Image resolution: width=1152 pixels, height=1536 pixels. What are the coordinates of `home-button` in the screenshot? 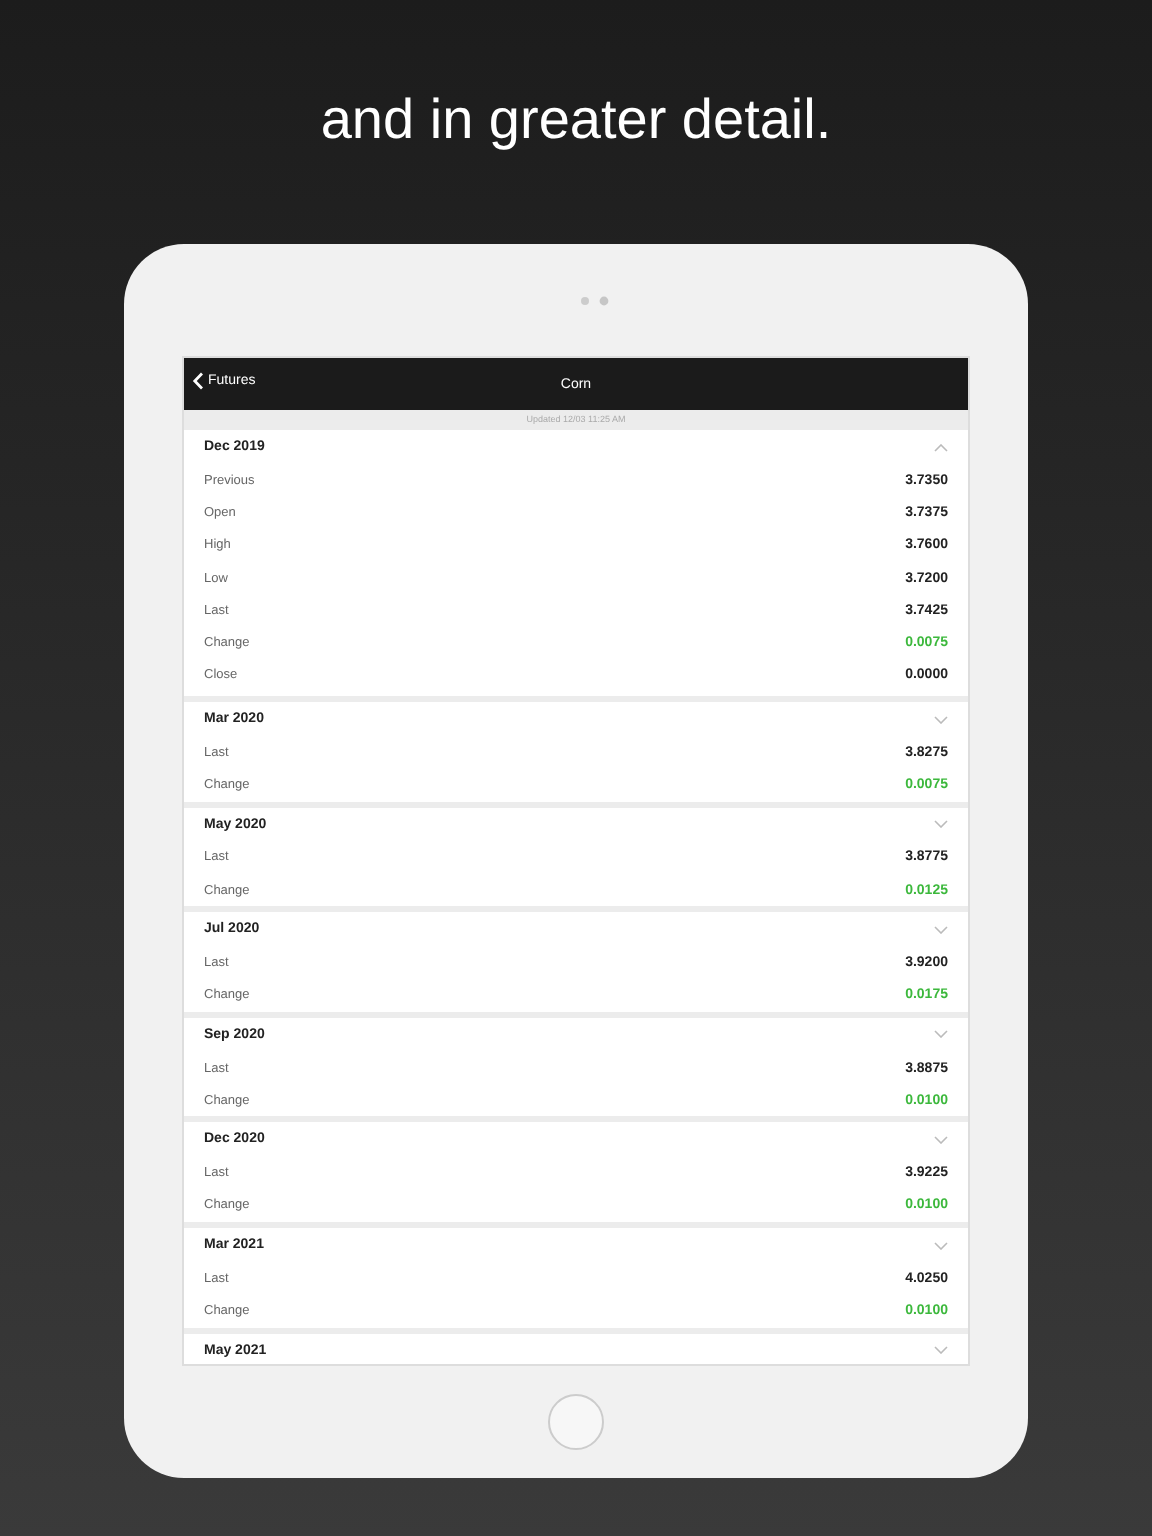 It's located at (576, 1422).